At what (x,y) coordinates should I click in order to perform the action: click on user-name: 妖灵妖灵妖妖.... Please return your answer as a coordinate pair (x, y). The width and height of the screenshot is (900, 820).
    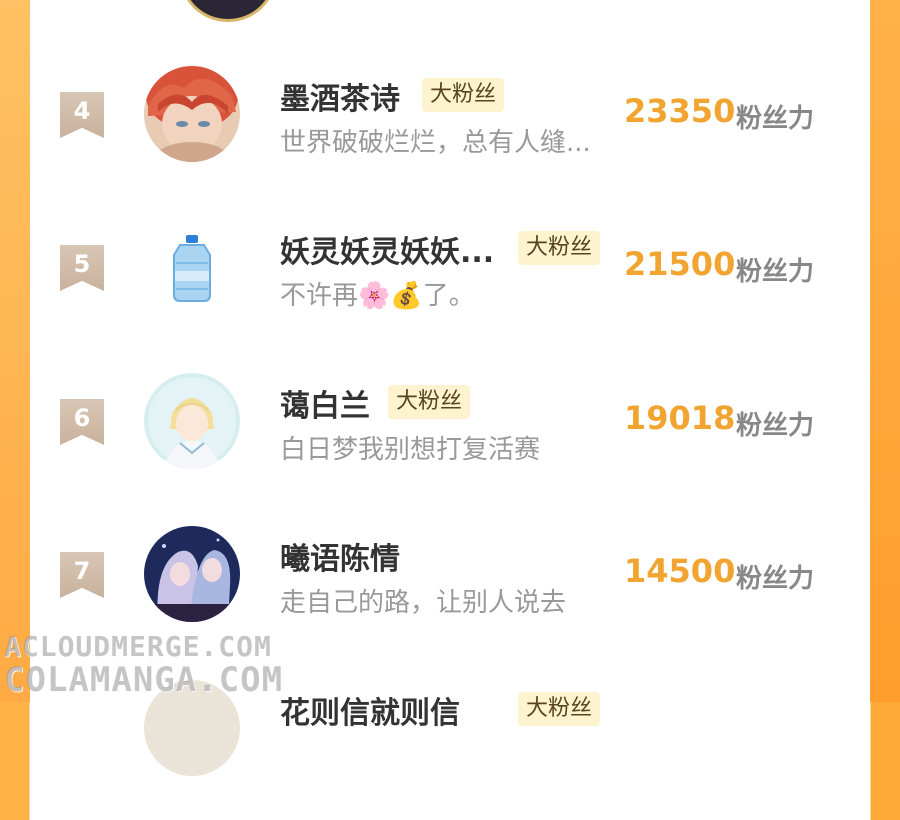
    Looking at the image, I should click on (387, 249).